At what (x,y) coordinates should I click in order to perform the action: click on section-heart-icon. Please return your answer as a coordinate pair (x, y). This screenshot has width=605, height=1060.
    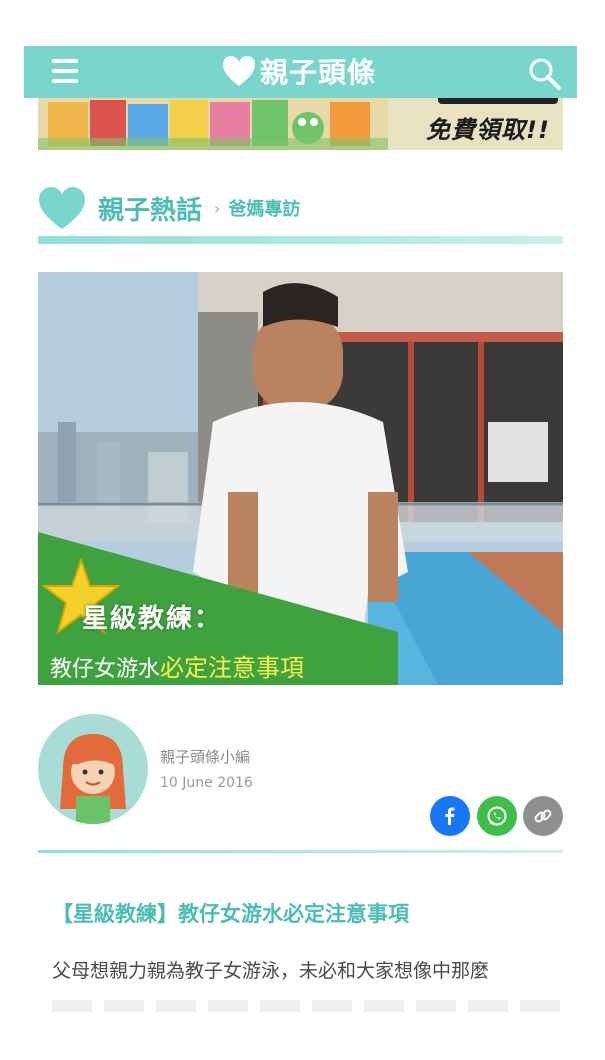
    Looking at the image, I should click on (62, 208).